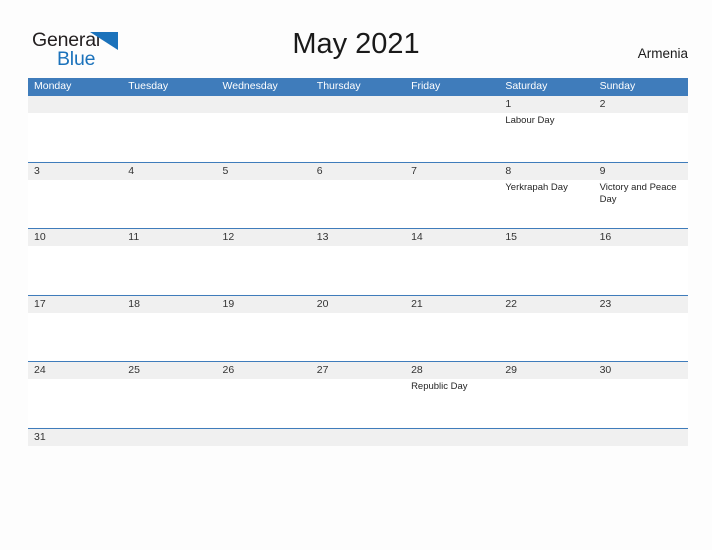  What do you see at coordinates (75, 437) in the screenshot?
I see `day-number: 31` at bounding box center [75, 437].